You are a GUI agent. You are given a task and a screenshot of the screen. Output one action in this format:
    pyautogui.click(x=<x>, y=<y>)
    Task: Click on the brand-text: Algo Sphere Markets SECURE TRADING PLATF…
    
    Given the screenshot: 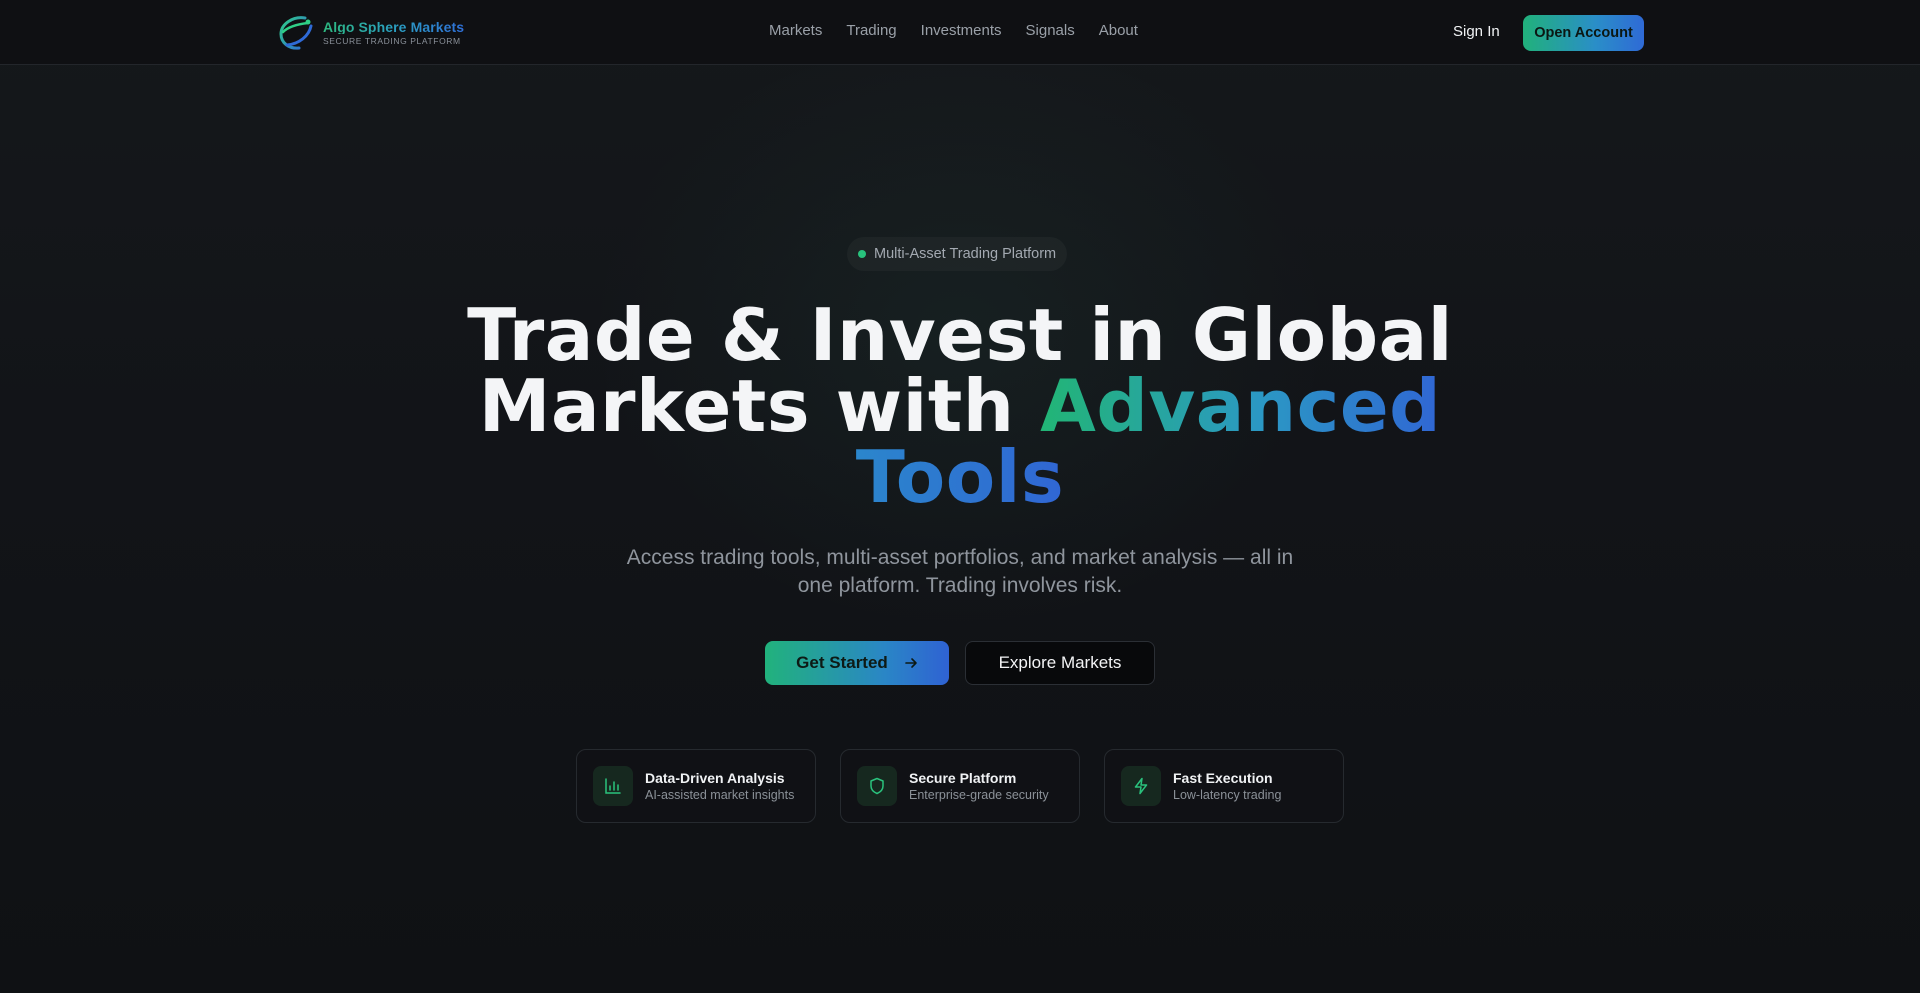 What is the action you would take?
    pyautogui.click(x=393, y=33)
    